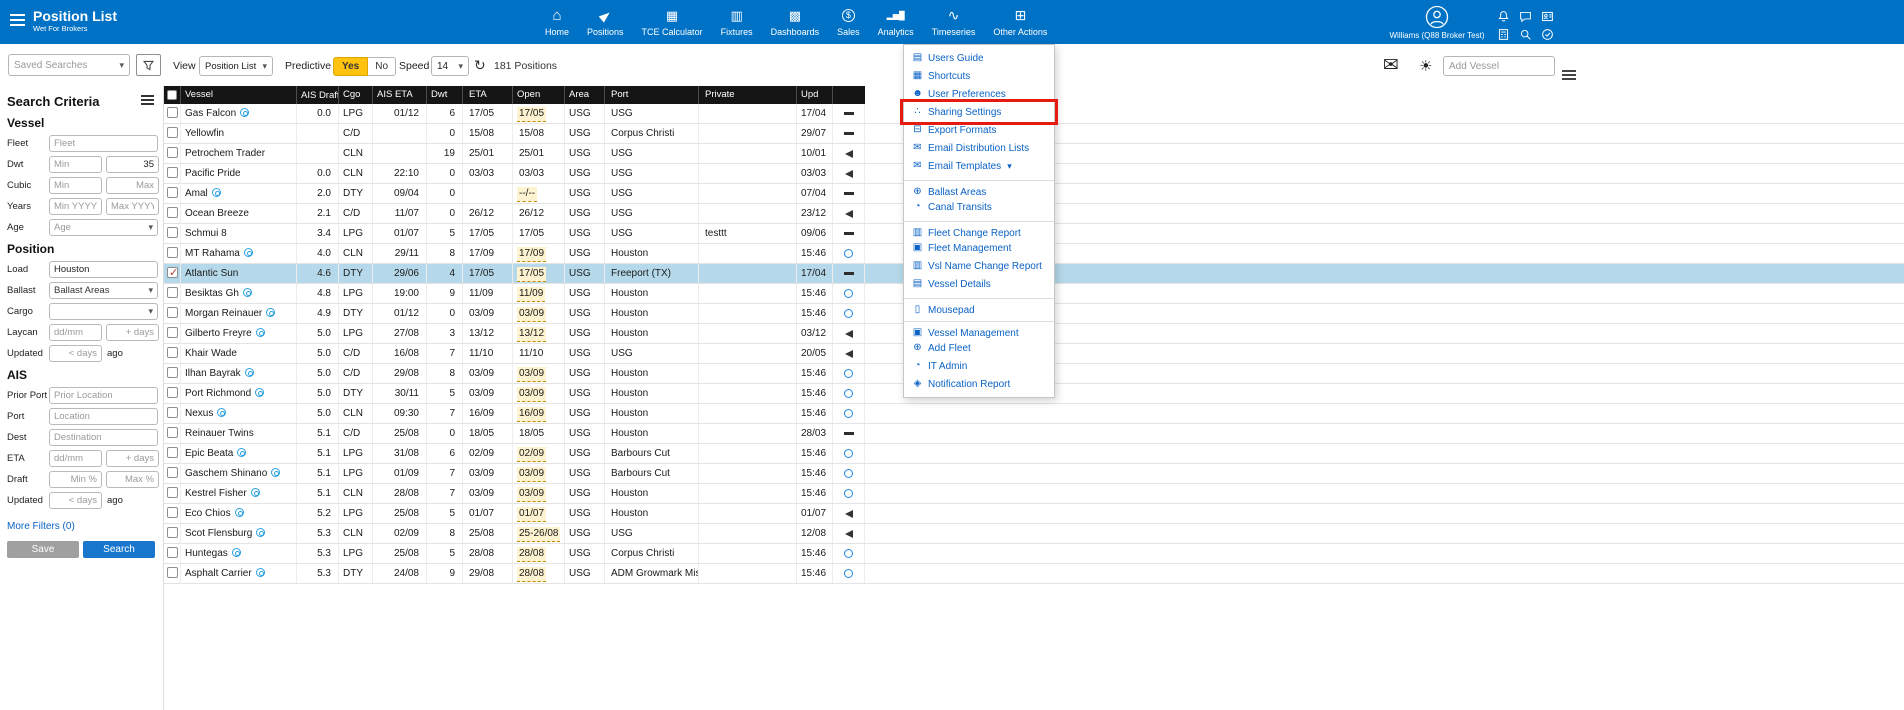 Image resolution: width=1904 pixels, height=710 pixels. Describe the element at coordinates (488, 95) in the screenshot. I see `col-eta: ETA` at that location.